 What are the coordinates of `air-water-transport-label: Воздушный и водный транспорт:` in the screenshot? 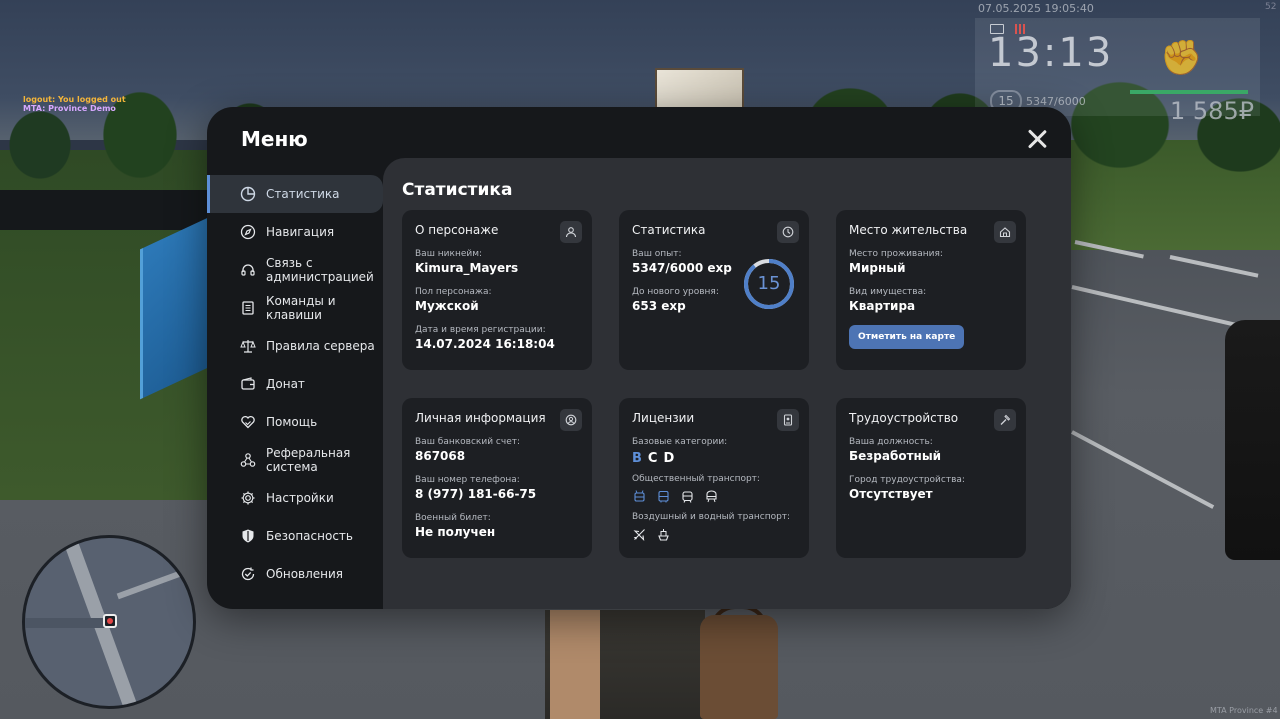 It's located at (711, 517).